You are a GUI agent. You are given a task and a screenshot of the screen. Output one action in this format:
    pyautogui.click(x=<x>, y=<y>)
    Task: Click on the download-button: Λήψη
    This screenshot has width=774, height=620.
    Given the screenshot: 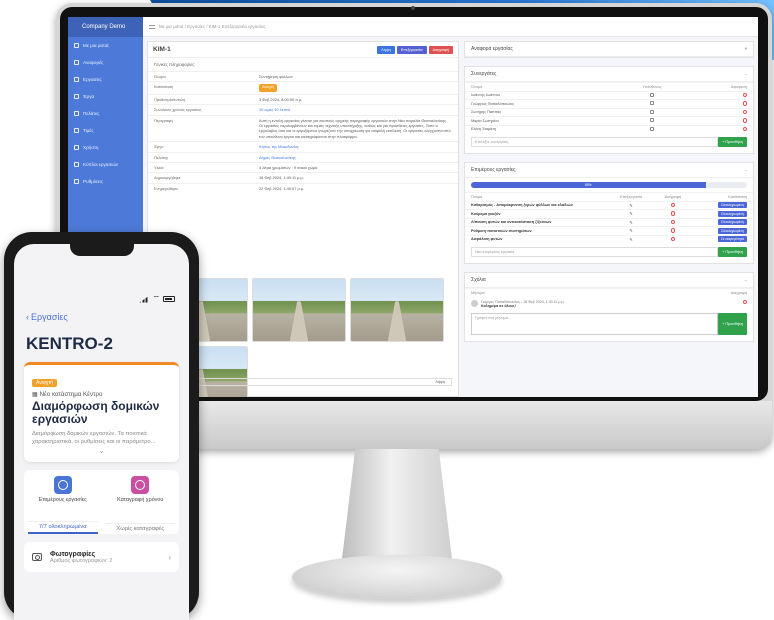 What is the action you would take?
    pyautogui.click(x=386, y=49)
    